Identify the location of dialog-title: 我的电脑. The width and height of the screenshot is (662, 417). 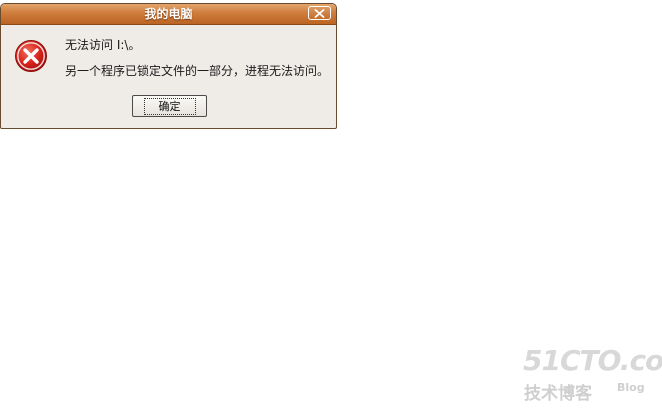
(168, 14).